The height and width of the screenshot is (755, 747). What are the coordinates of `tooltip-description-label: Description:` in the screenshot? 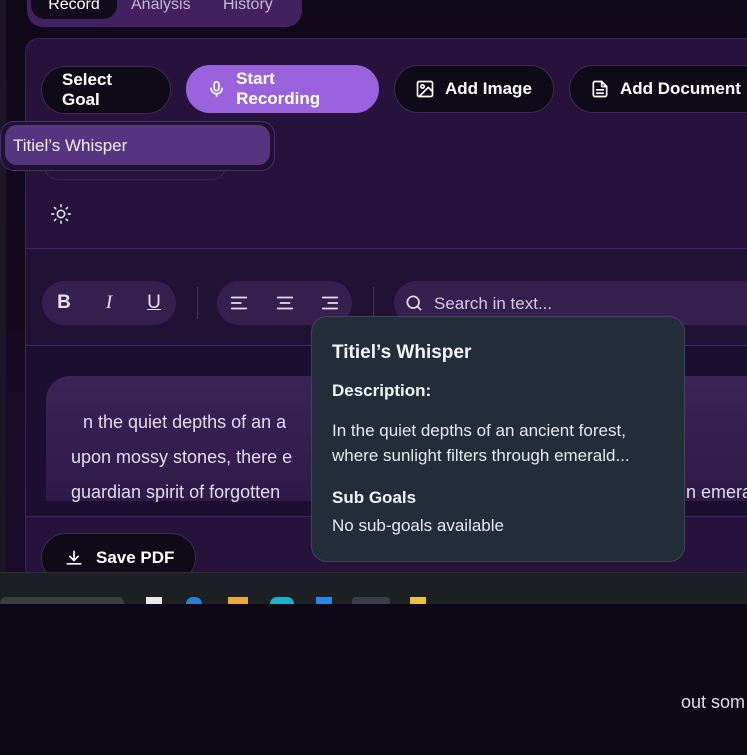 It's located at (382, 390).